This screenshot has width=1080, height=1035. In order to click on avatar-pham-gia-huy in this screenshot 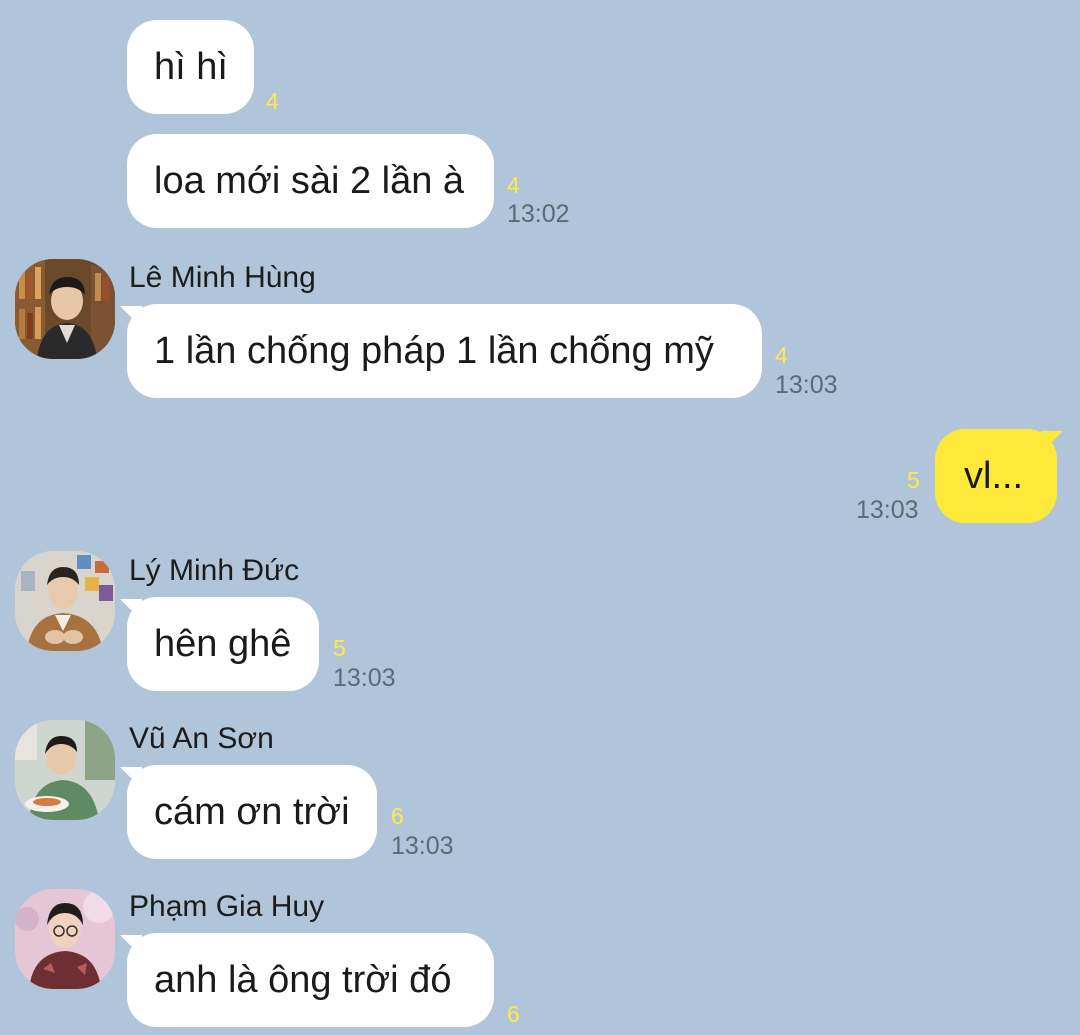, I will do `click(65, 939)`.